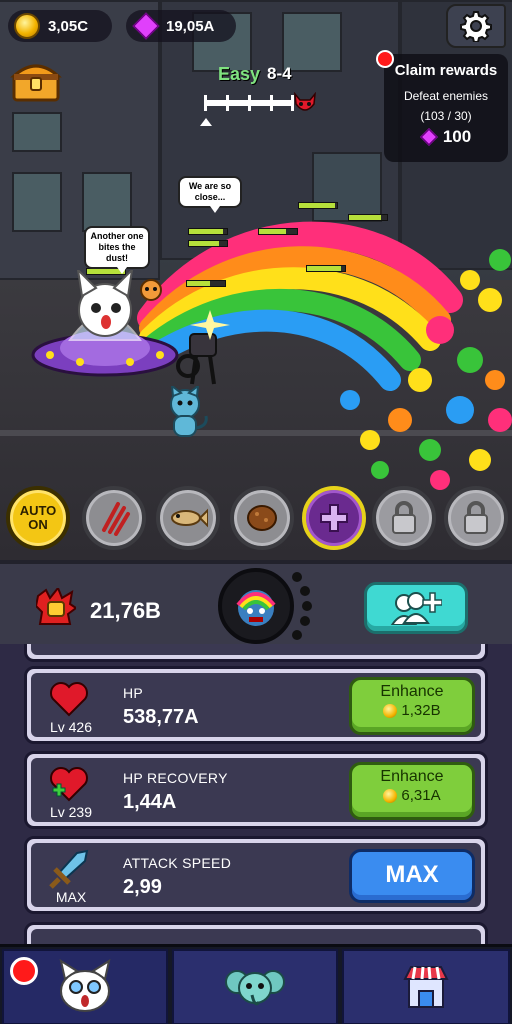  I want to click on enhance-cost: 6,31A, so click(421, 795).